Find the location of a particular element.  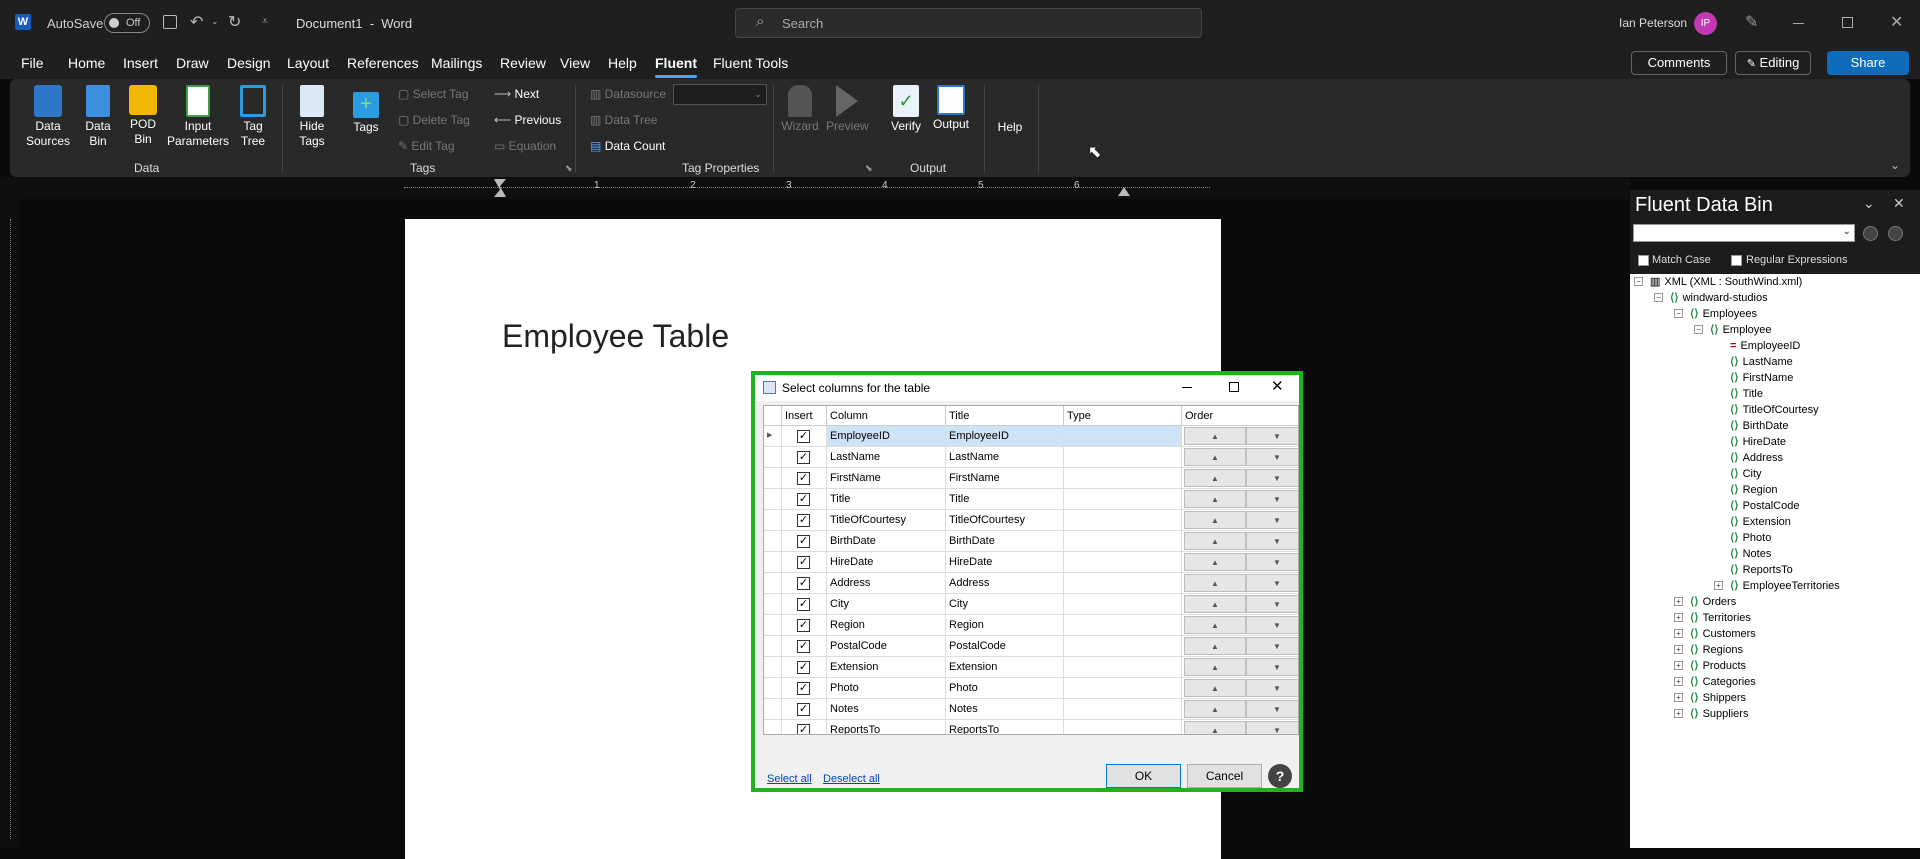

tab-review: Review is located at coordinates (523, 63).